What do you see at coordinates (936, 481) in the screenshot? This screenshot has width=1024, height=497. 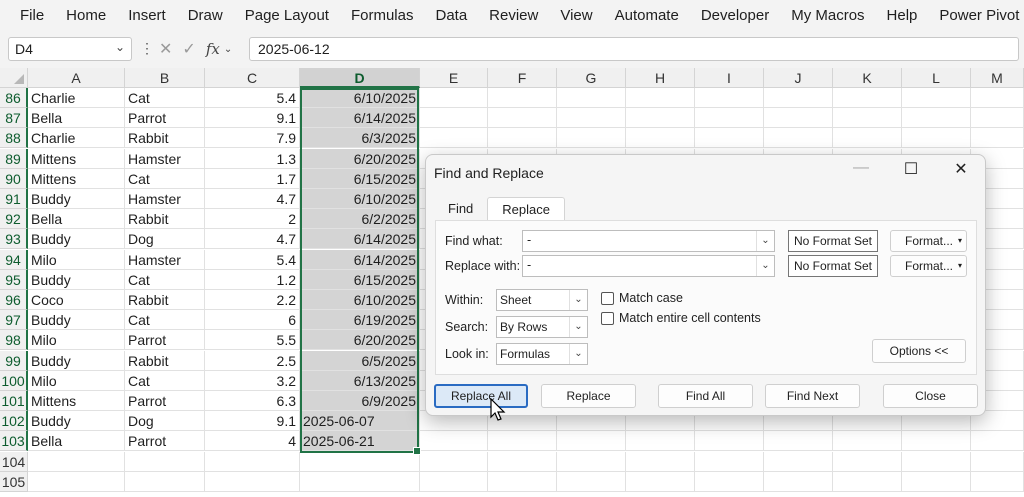 I see `cell-l` at bounding box center [936, 481].